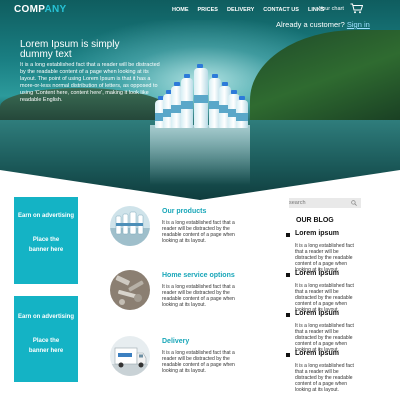 This screenshot has width=400, height=400. What do you see at coordinates (130, 290) in the screenshot?
I see `tools-photo` at bounding box center [130, 290].